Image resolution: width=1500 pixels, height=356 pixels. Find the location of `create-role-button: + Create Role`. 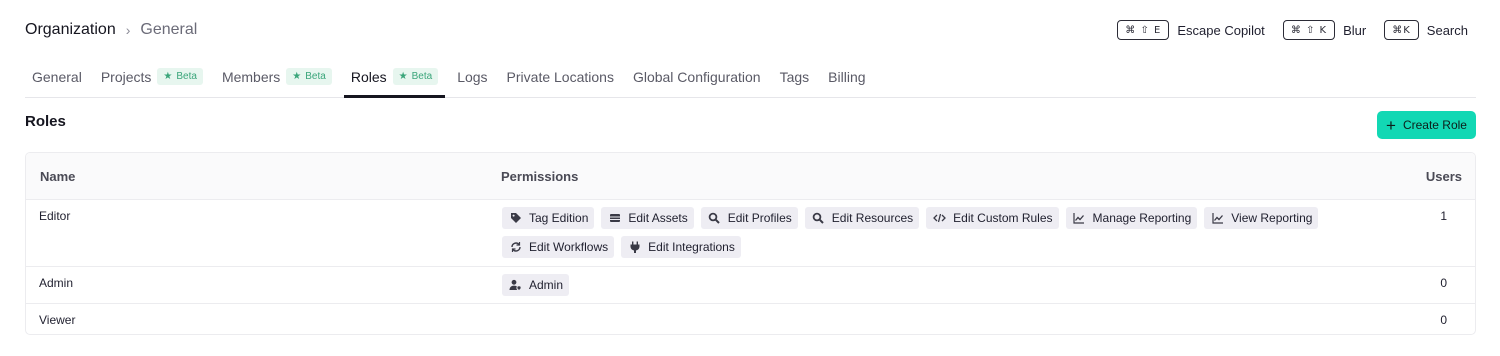

create-role-button: + Create Role is located at coordinates (1426, 125).